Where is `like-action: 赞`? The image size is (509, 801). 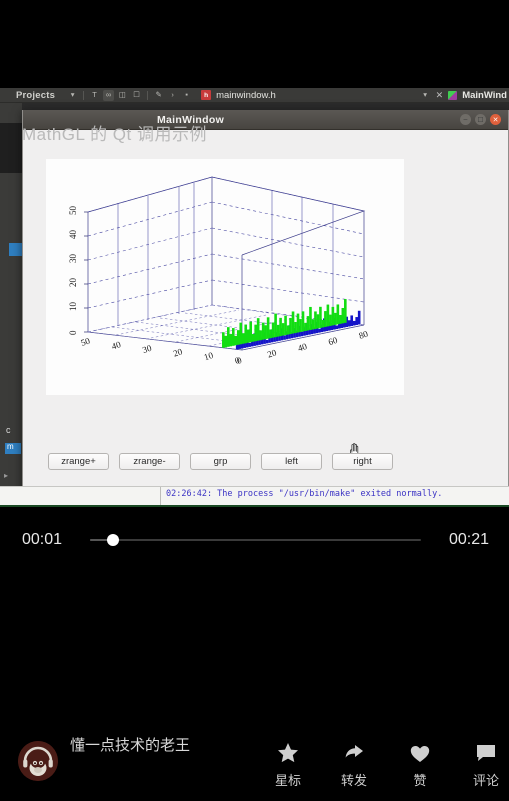 like-action: 赞 is located at coordinates (420, 764).